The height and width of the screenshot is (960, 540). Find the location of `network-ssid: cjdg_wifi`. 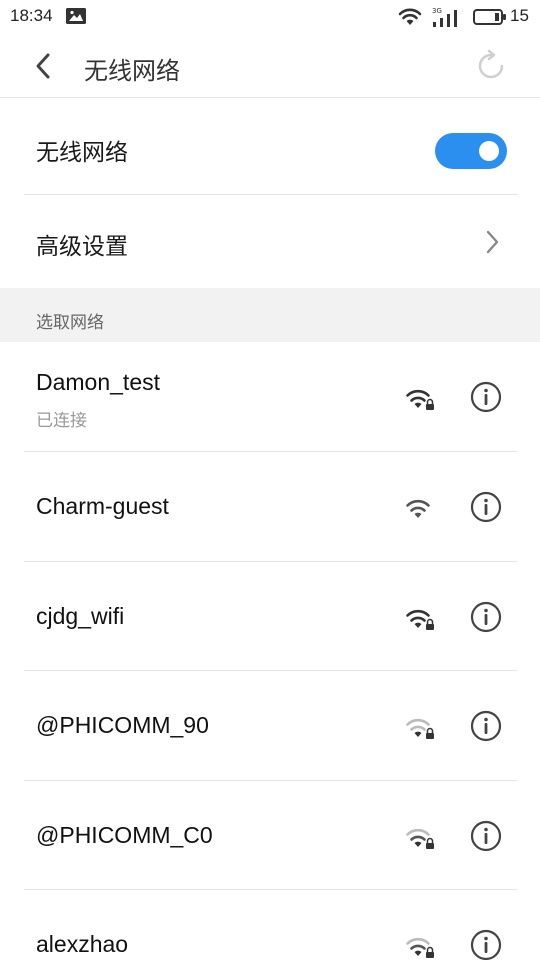

network-ssid: cjdg_wifi is located at coordinates (80, 616).